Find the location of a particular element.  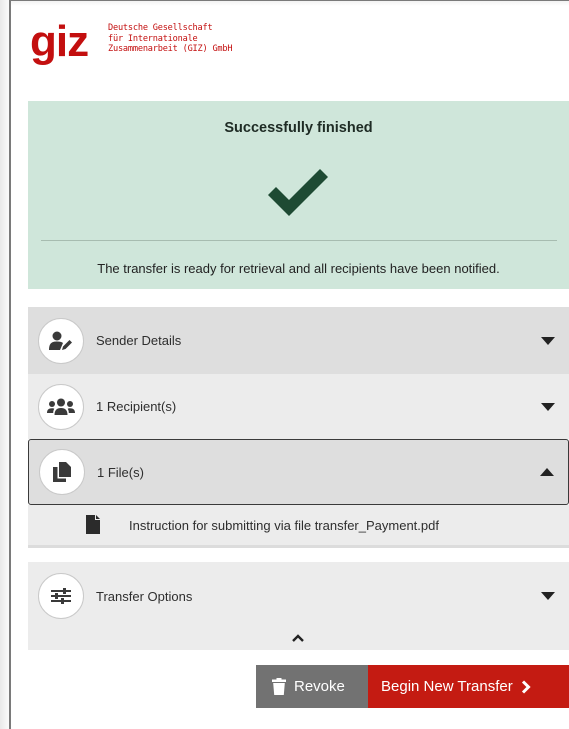

checkmark-icon is located at coordinates (298, 192).